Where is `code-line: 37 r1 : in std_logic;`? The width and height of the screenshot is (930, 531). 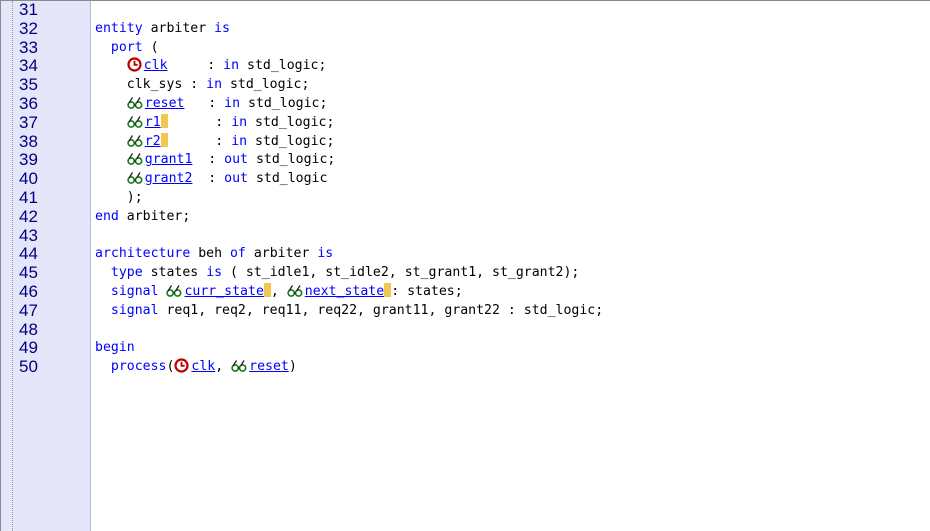 code-line: 37 r1 : in std_logic; is located at coordinates (465, 122).